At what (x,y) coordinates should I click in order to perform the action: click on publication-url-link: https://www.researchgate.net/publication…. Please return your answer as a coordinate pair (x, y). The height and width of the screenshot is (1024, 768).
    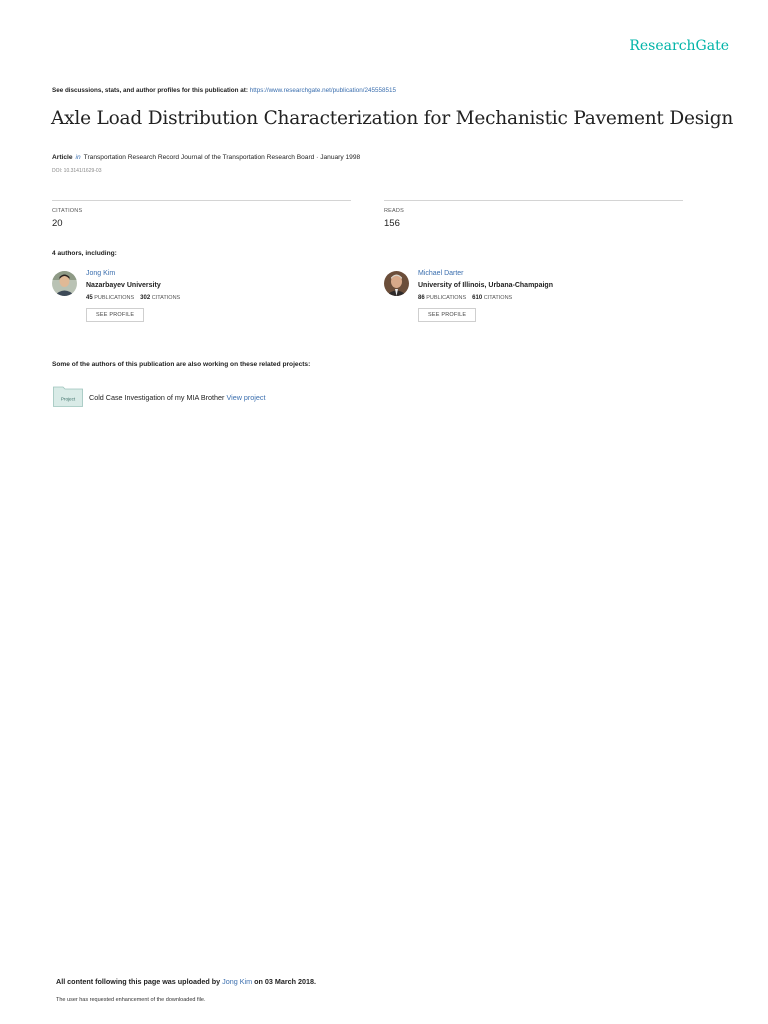
    Looking at the image, I should click on (323, 90).